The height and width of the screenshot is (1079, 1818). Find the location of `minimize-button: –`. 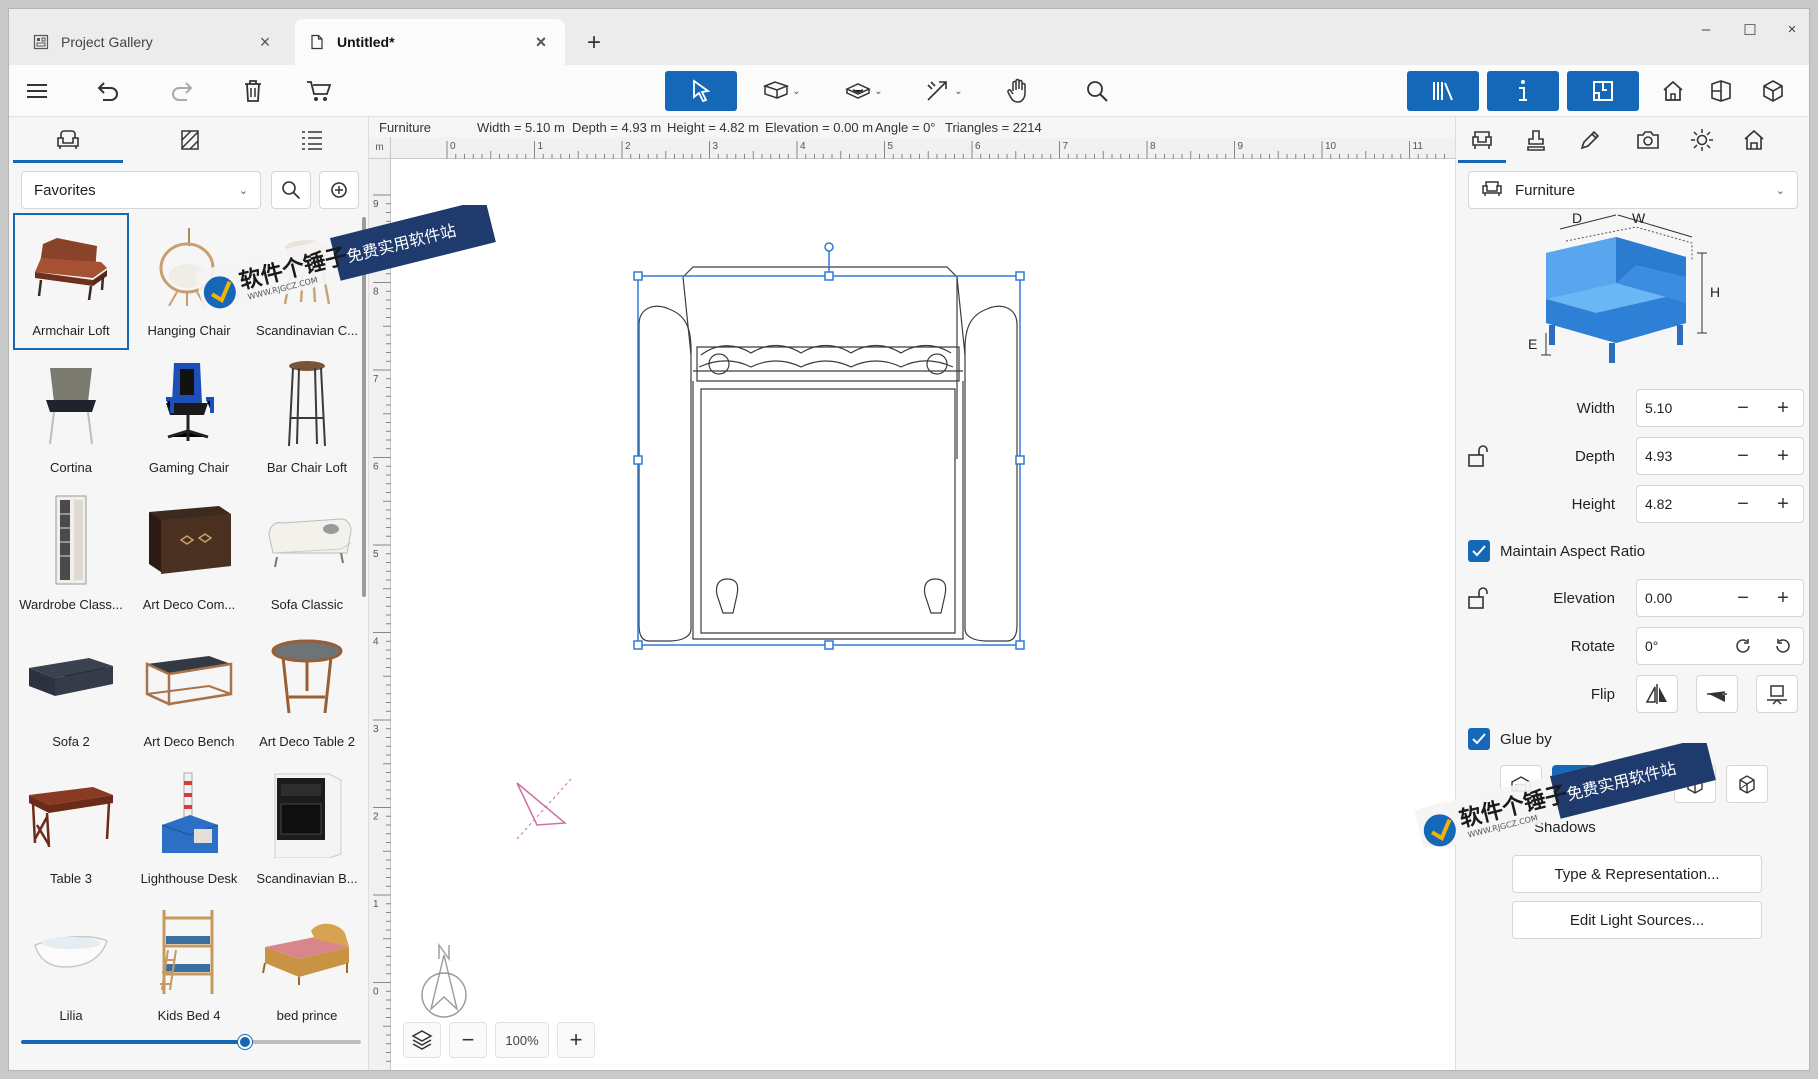

minimize-button: – is located at coordinates (1706, 29).